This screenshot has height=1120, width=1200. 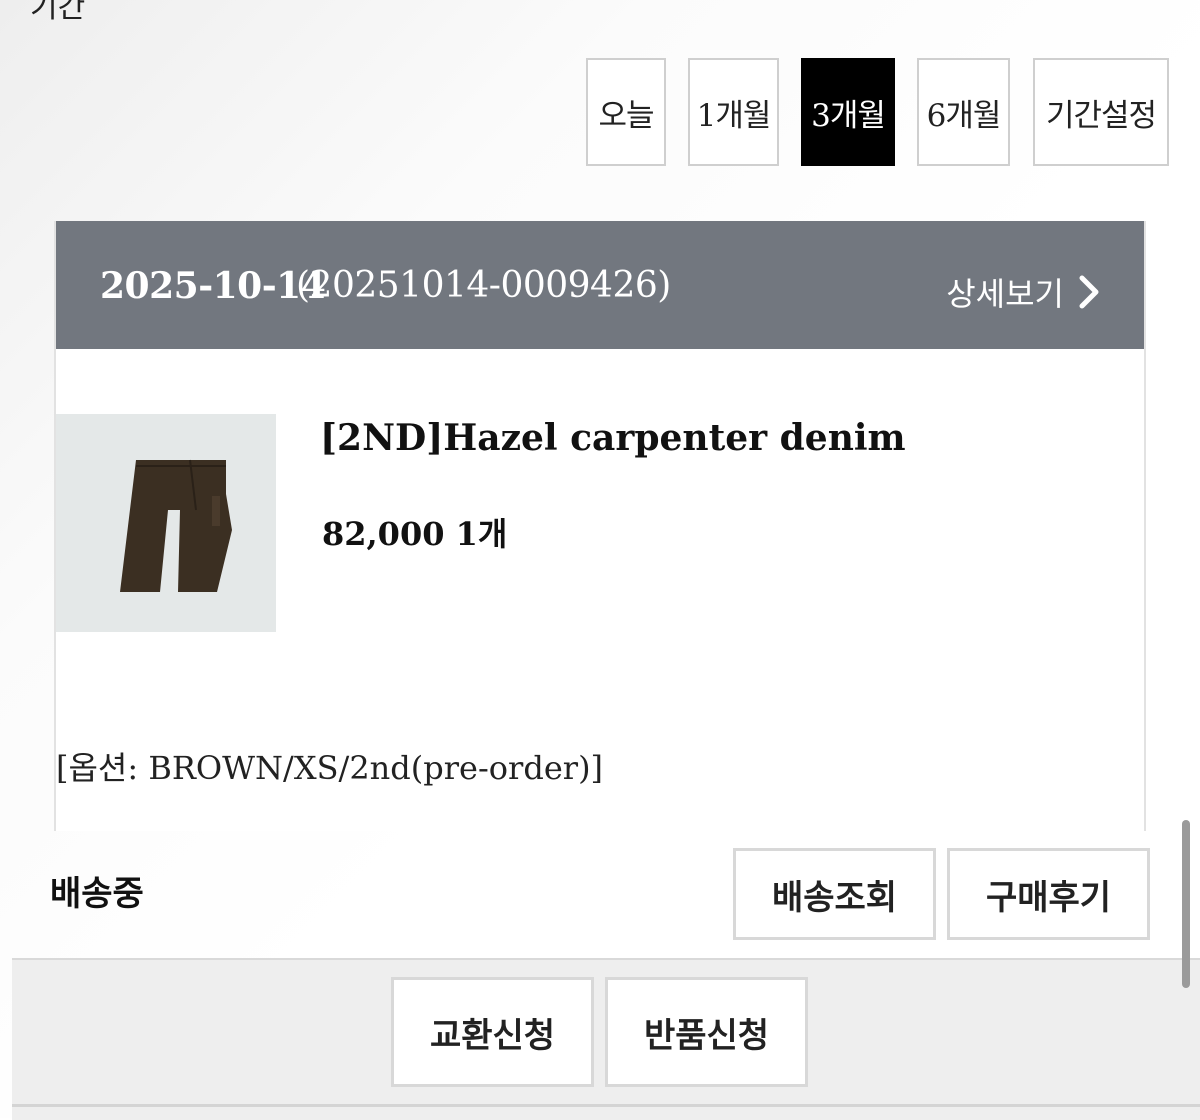 What do you see at coordinates (483, 285) in the screenshot?
I see `order-number: (20251014-0009426)` at bounding box center [483, 285].